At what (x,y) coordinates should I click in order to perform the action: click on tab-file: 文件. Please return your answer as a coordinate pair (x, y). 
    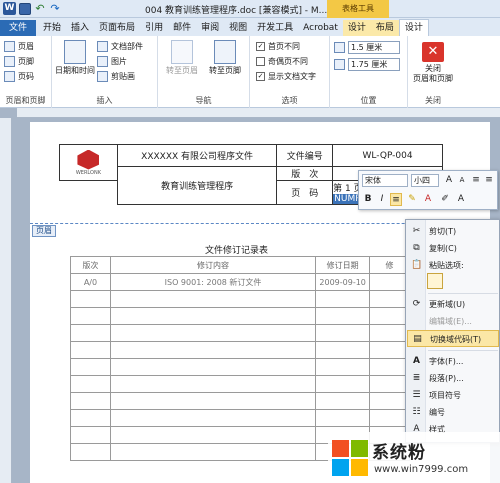
    Looking at the image, I should click on (18, 28).